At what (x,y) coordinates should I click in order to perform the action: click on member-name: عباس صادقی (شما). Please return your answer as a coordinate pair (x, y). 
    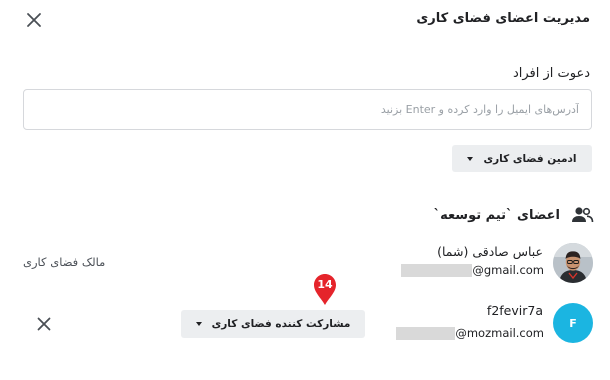
    Looking at the image, I should click on (490, 251).